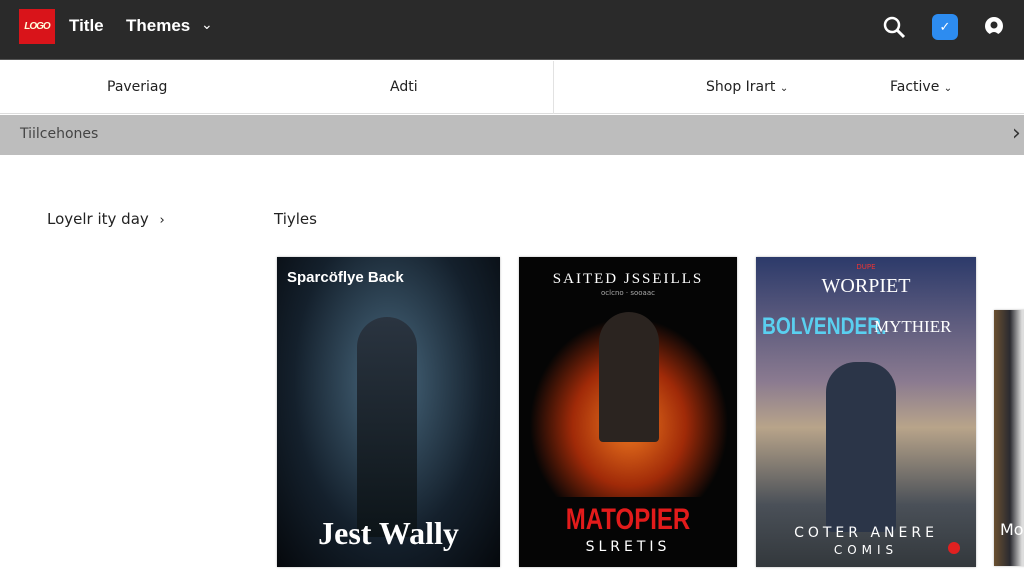 The width and height of the screenshot is (1024, 576). I want to click on secondary-nav: Paveriag Adti Shop Irart ⌄ Factive ⌄, so click(512, 87).